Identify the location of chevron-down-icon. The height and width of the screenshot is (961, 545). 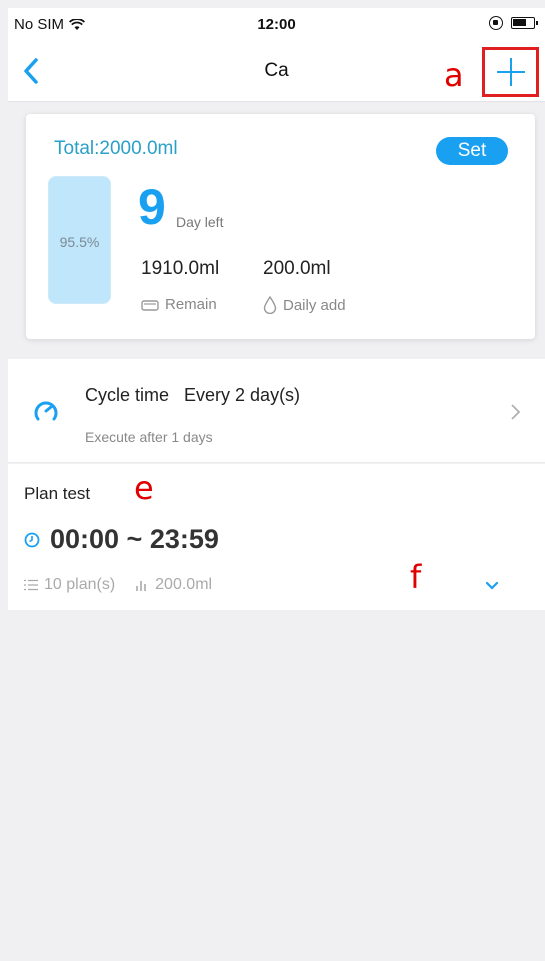
(492, 586).